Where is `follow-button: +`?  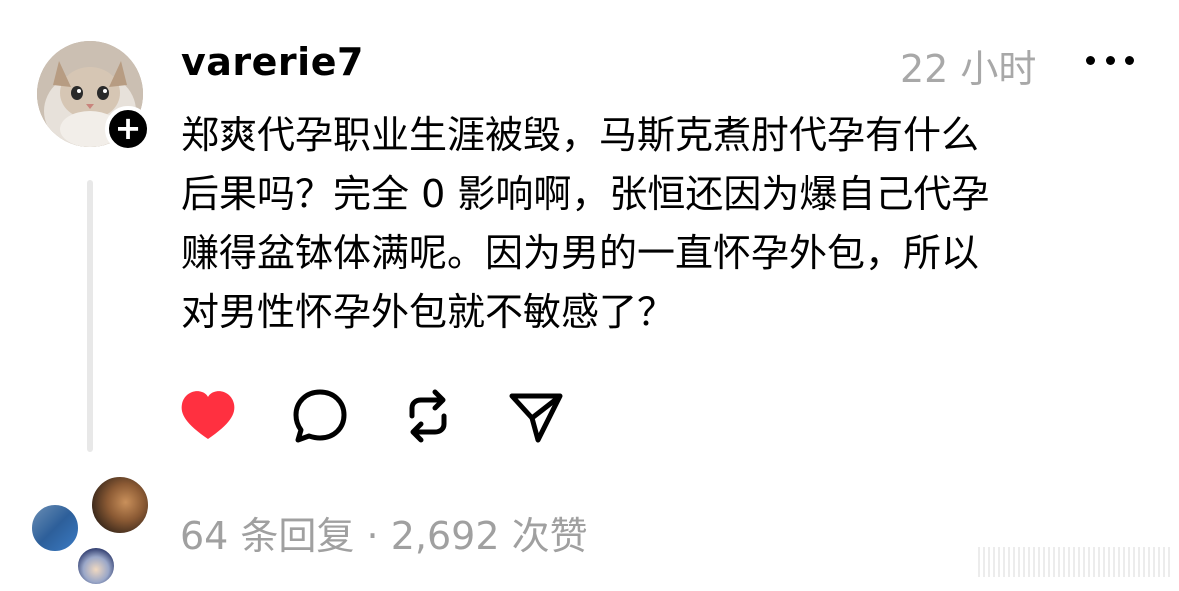 follow-button: + is located at coordinates (128, 129).